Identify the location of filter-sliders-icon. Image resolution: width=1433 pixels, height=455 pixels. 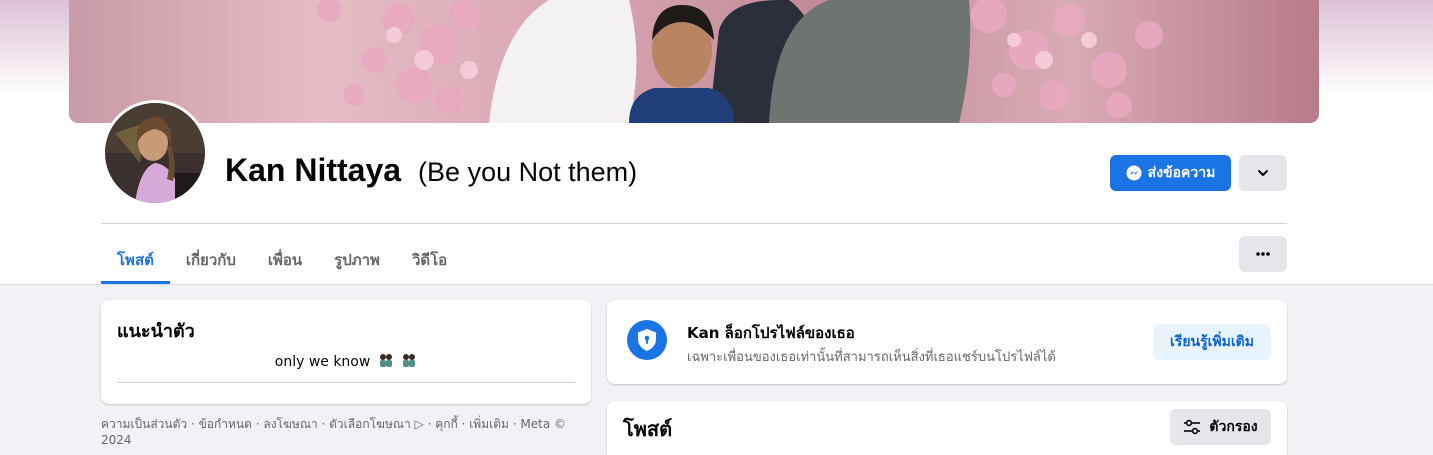
(1192, 427).